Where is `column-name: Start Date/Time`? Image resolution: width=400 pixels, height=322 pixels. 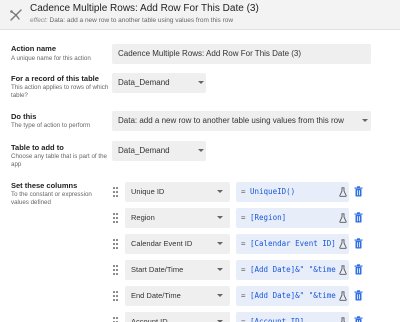 column-name: Start Date/Time is located at coordinates (157, 269).